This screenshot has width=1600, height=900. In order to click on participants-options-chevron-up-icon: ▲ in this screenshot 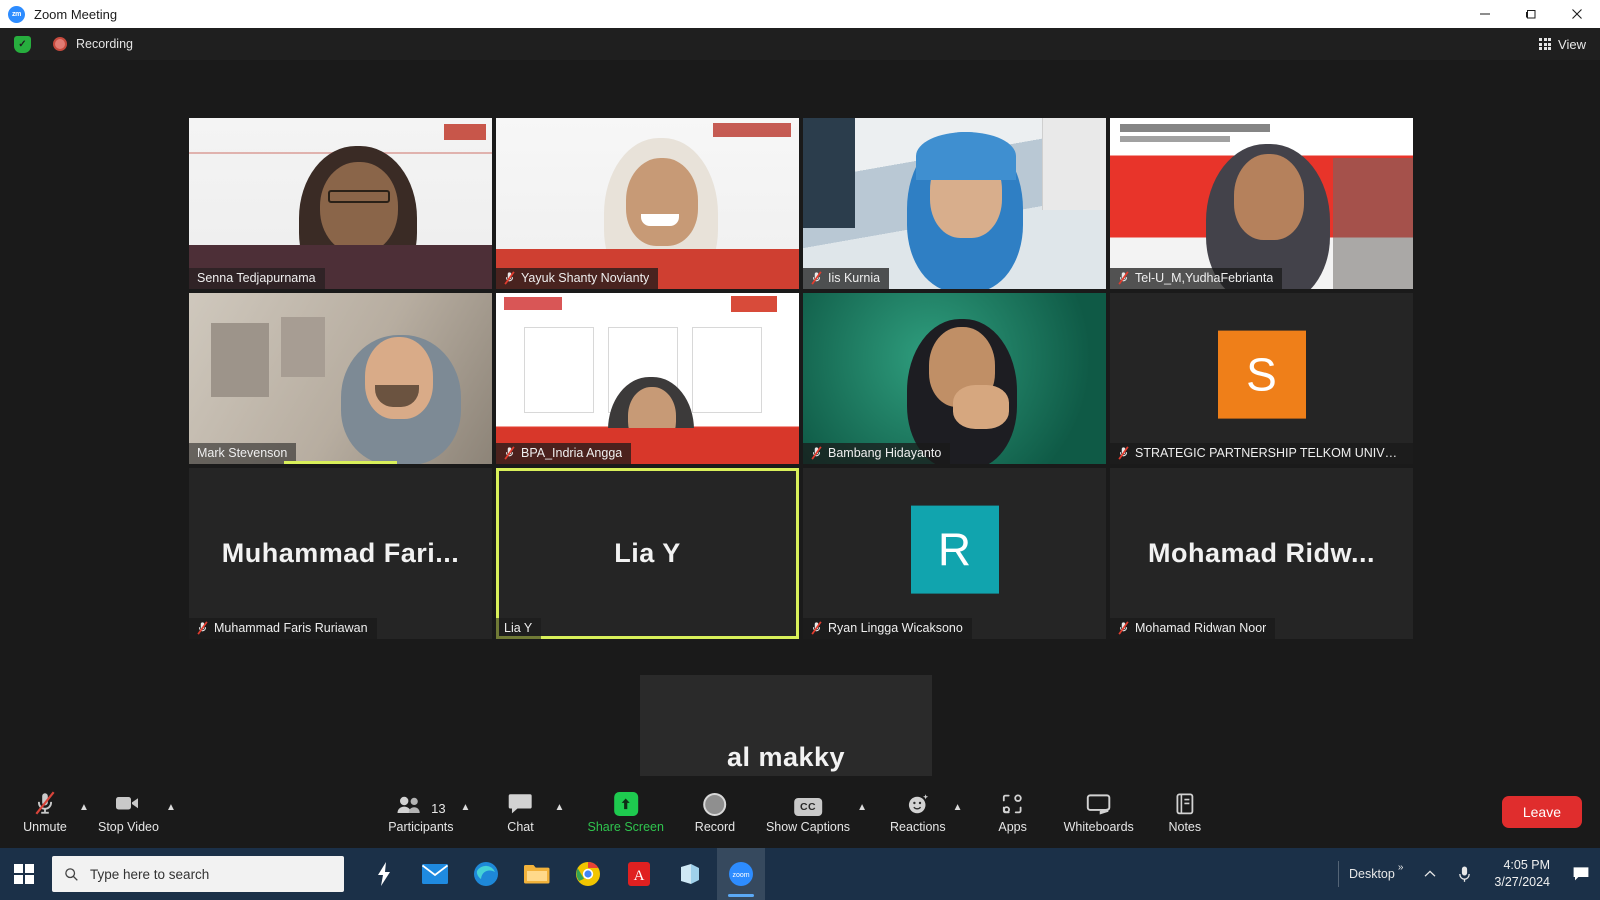, I will do `click(466, 803)`.